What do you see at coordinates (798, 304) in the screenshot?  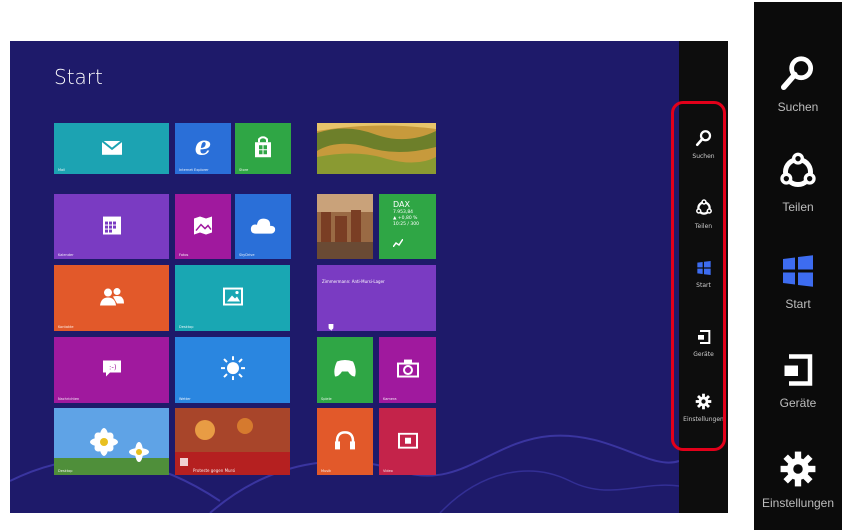 I see `charm-label: Start` at bounding box center [798, 304].